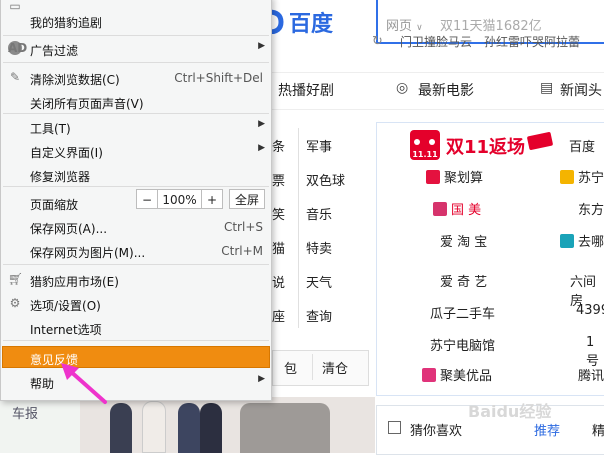  I want to click on ad-icon: AD, so click(18, 48).